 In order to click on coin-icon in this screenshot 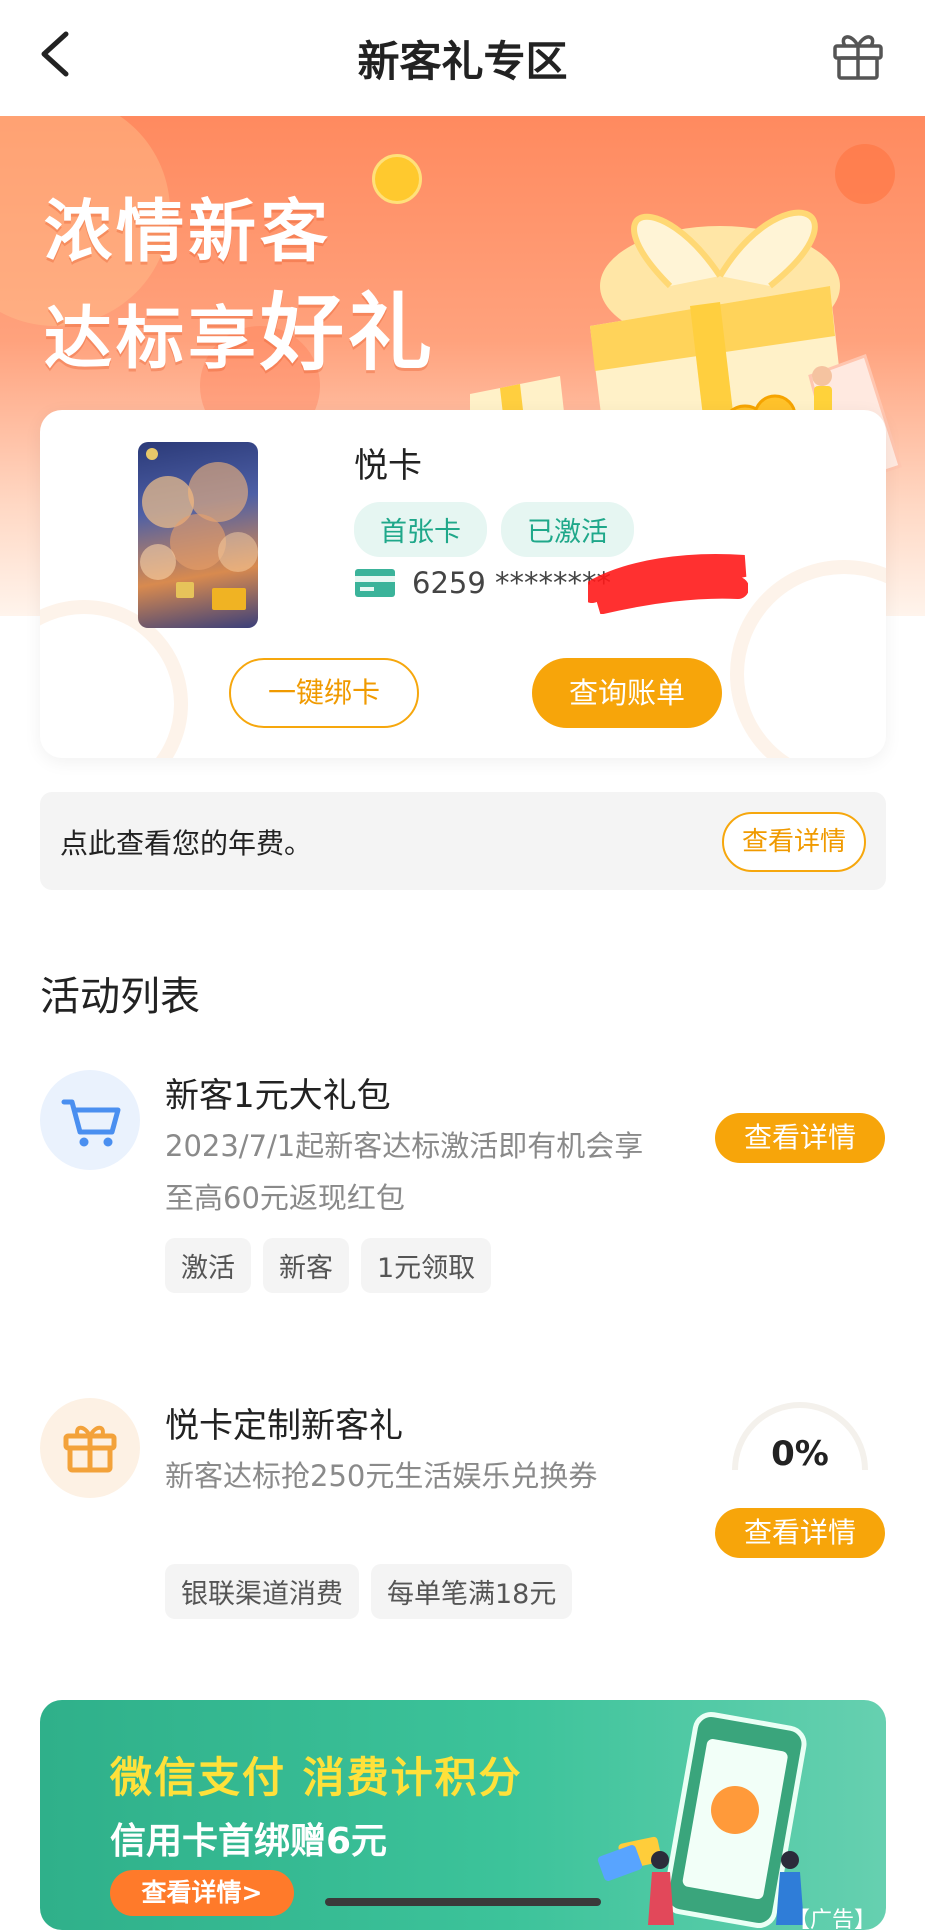, I will do `click(397, 179)`.